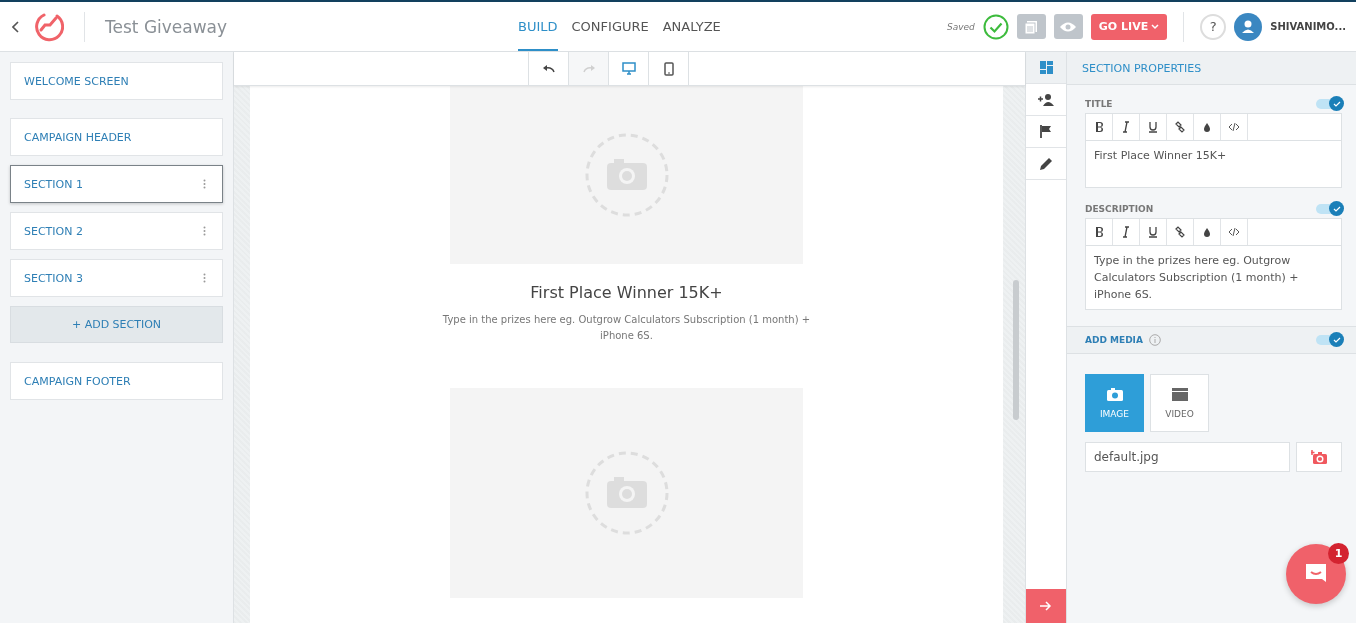  Describe the element at coordinates (78, 137) in the screenshot. I see `sidebar-item-label: CAMPAIGN HEADER` at that location.